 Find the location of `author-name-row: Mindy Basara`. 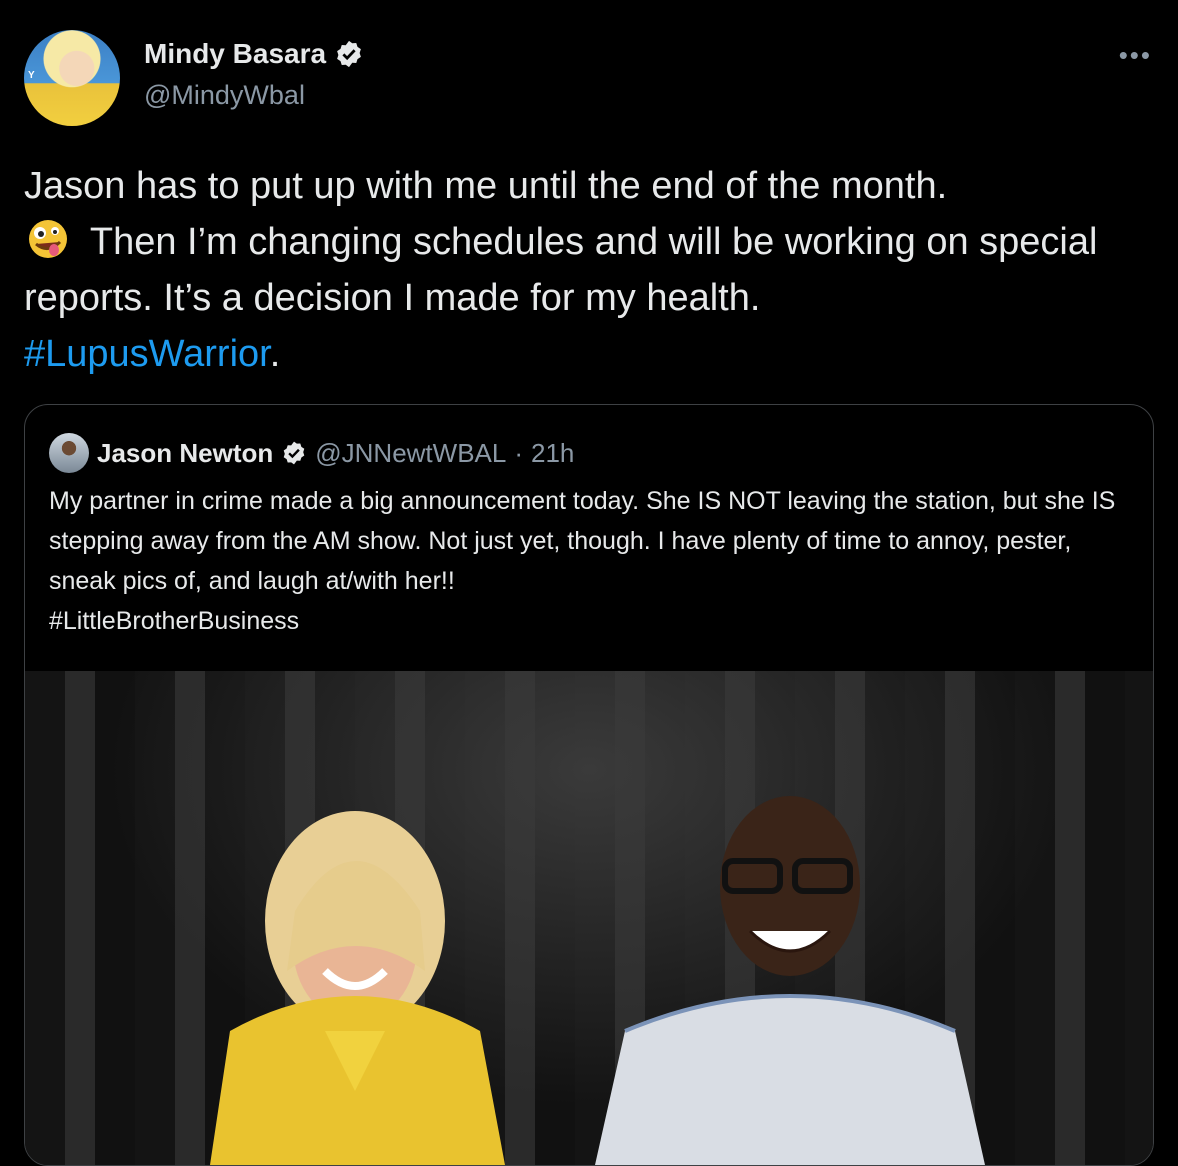

author-name-row: Mindy Basara is located at coordinates (254, 54).